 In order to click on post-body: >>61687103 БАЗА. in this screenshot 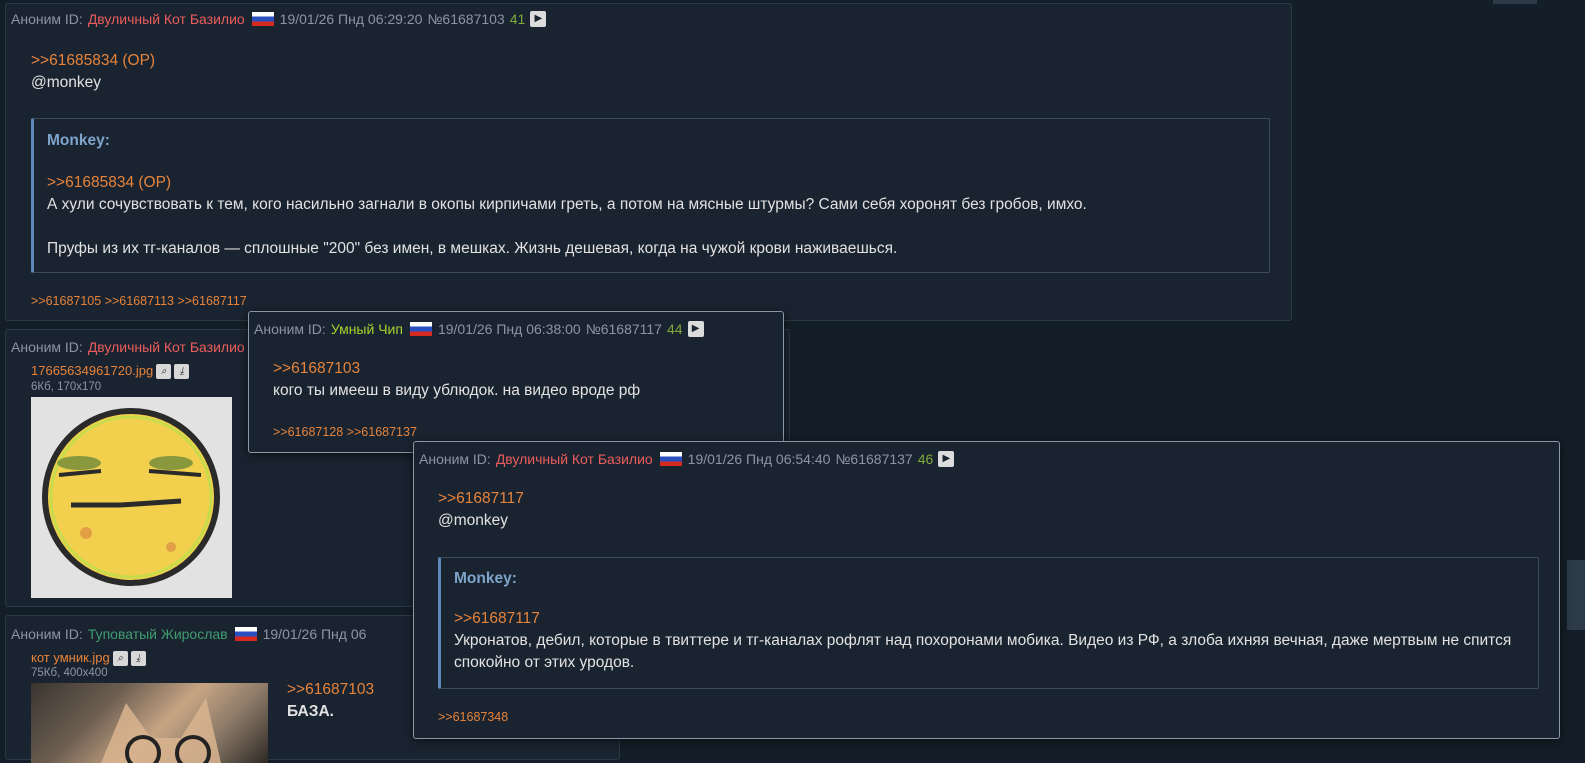, I will do `click(330, 701)`.